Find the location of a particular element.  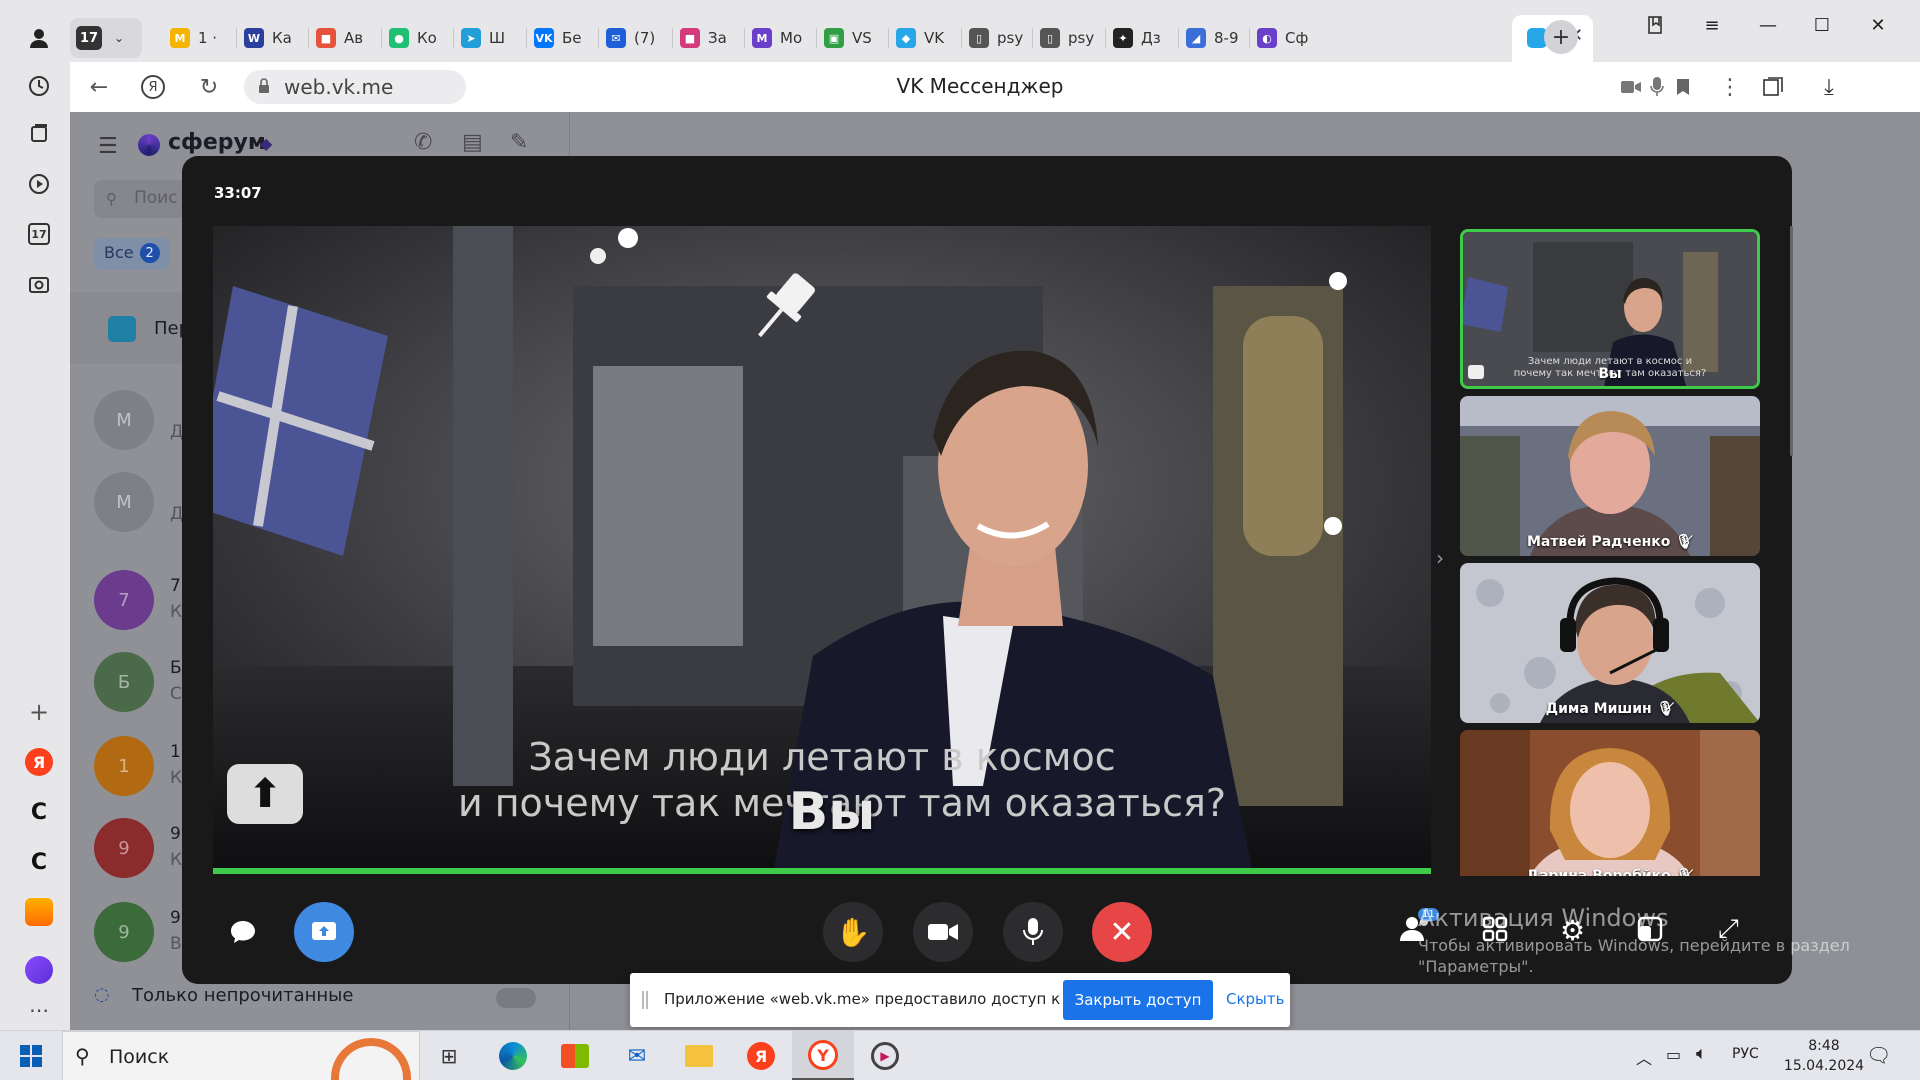

tab-label: psy is located at coordinates (1081, 38).